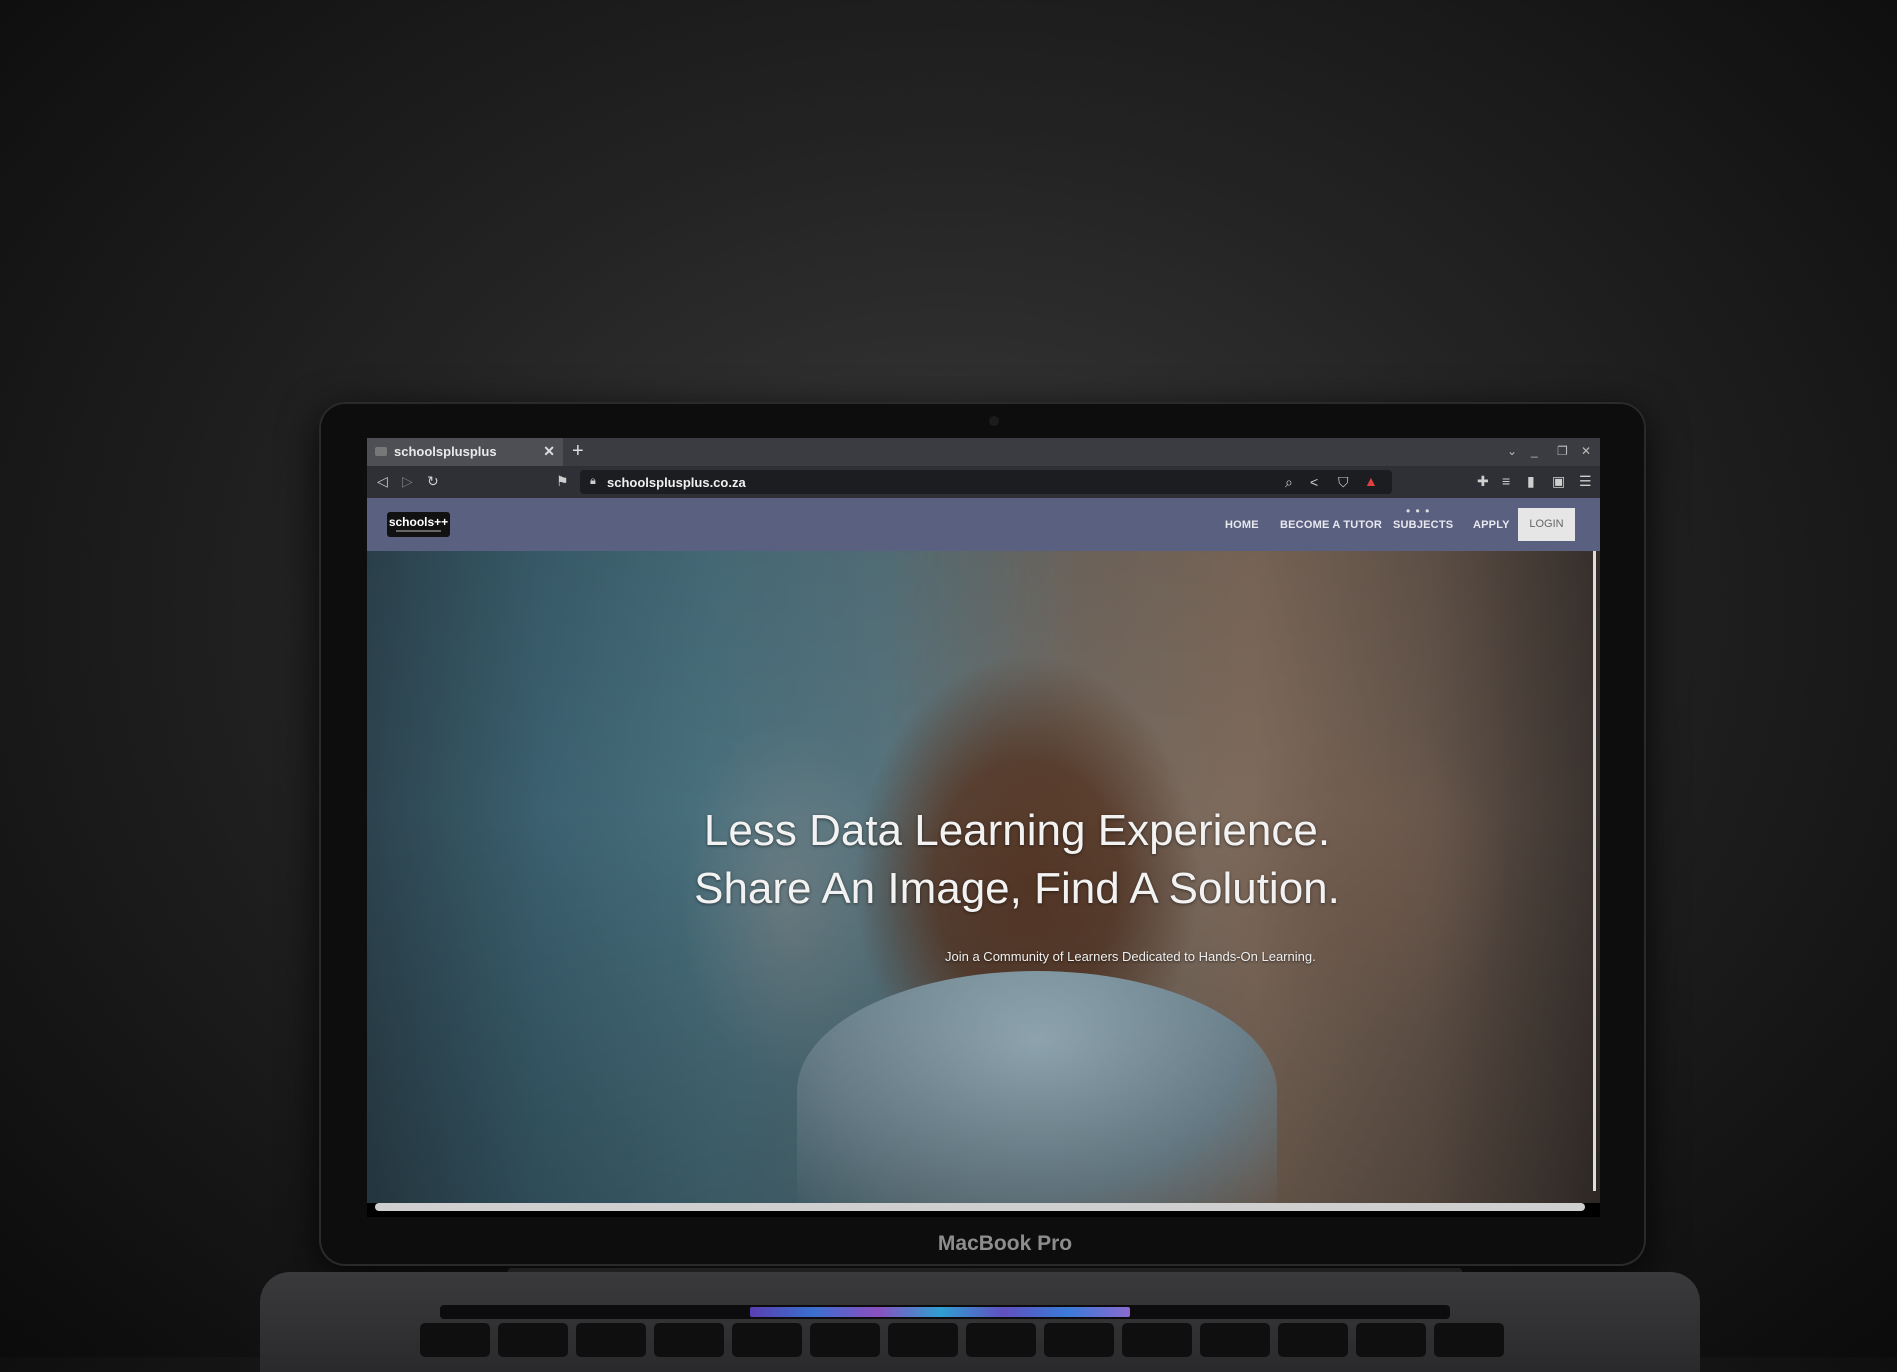 The width and height of the screenshot is (1897, 1372). What do you see at coordinates (1585, 481) in the screenshot?
I see `menu-icon: ☰` at bounding box center [1585, 481].